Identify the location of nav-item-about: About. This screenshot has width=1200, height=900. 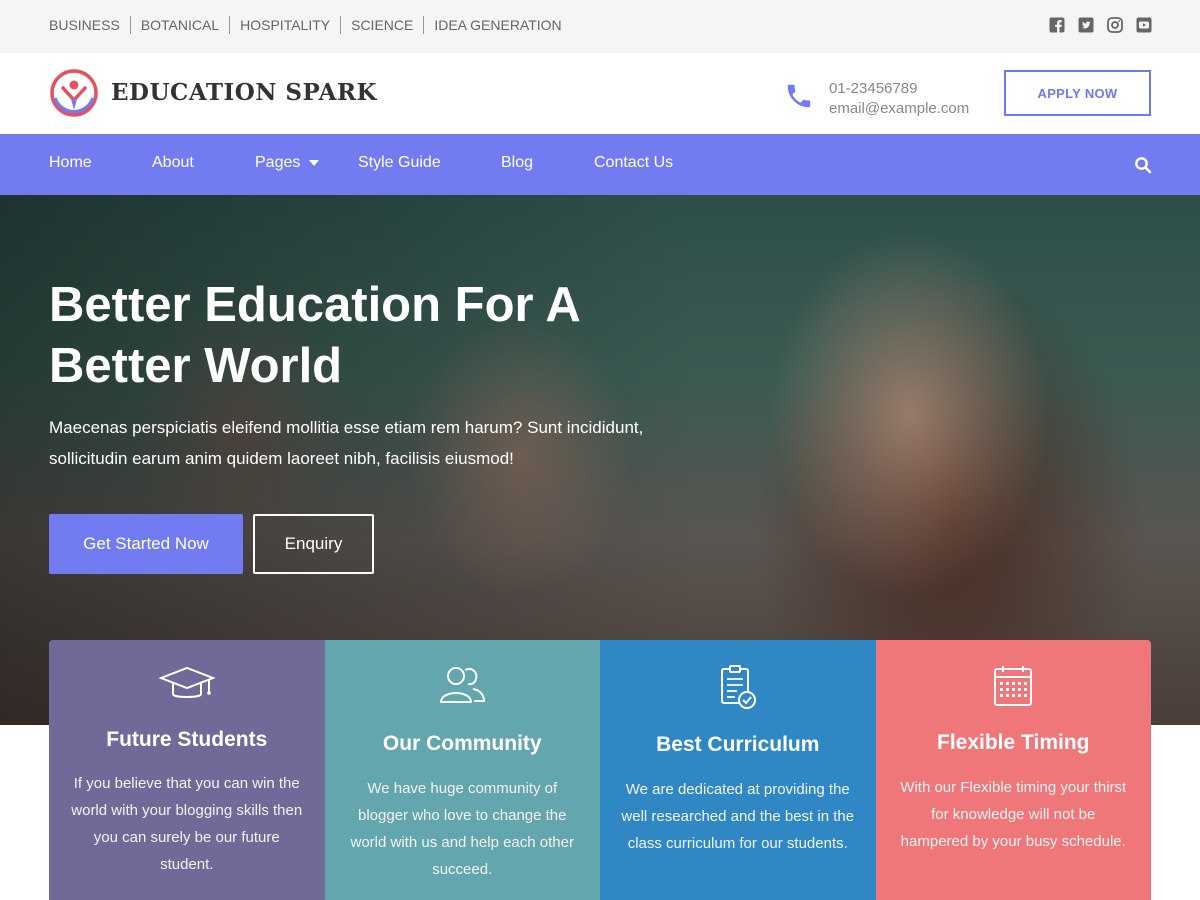
(173, 163).